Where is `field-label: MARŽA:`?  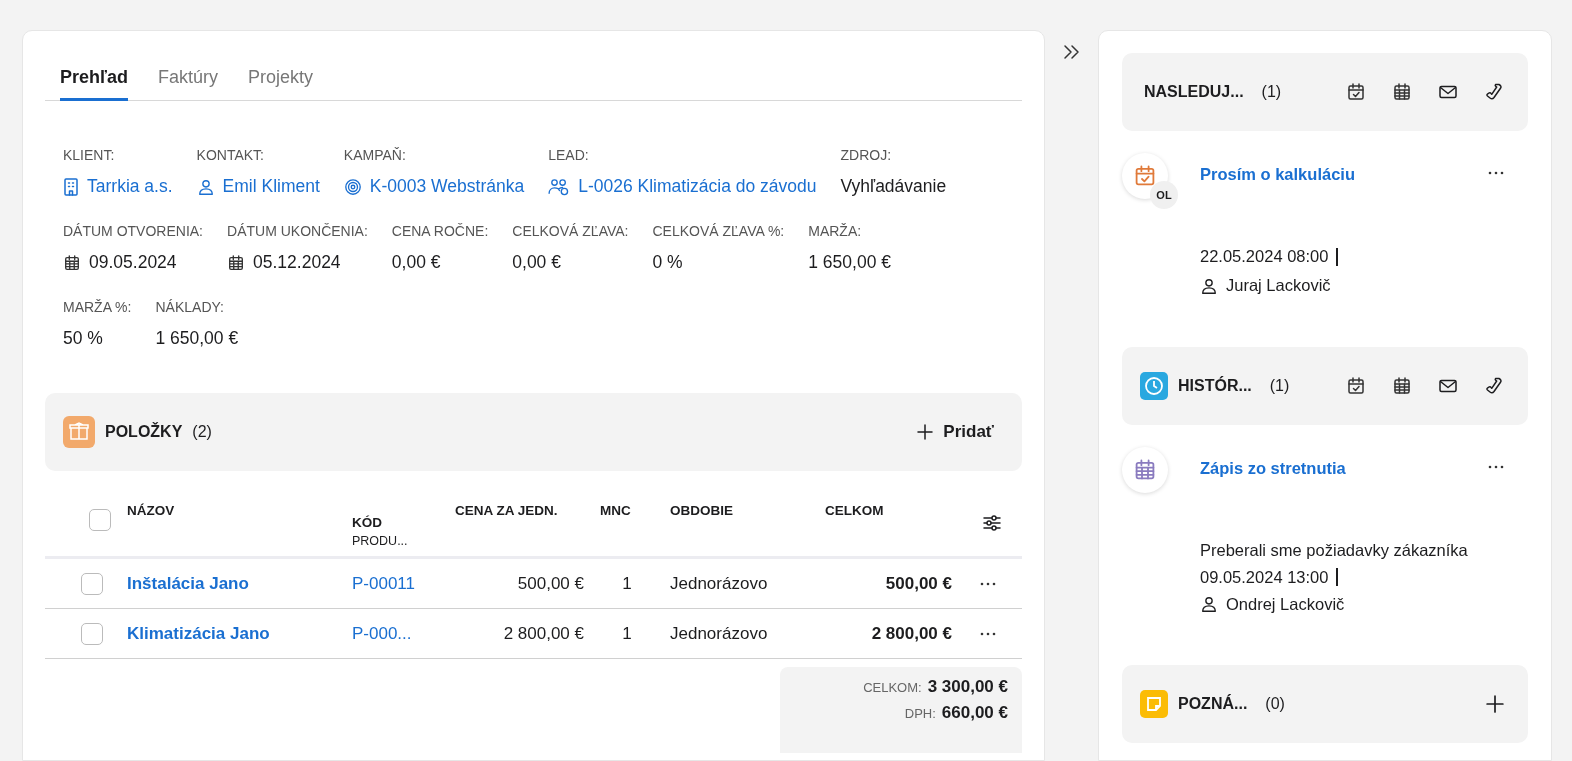 field-label: MARŽA: is located at coordinates (835, 231).